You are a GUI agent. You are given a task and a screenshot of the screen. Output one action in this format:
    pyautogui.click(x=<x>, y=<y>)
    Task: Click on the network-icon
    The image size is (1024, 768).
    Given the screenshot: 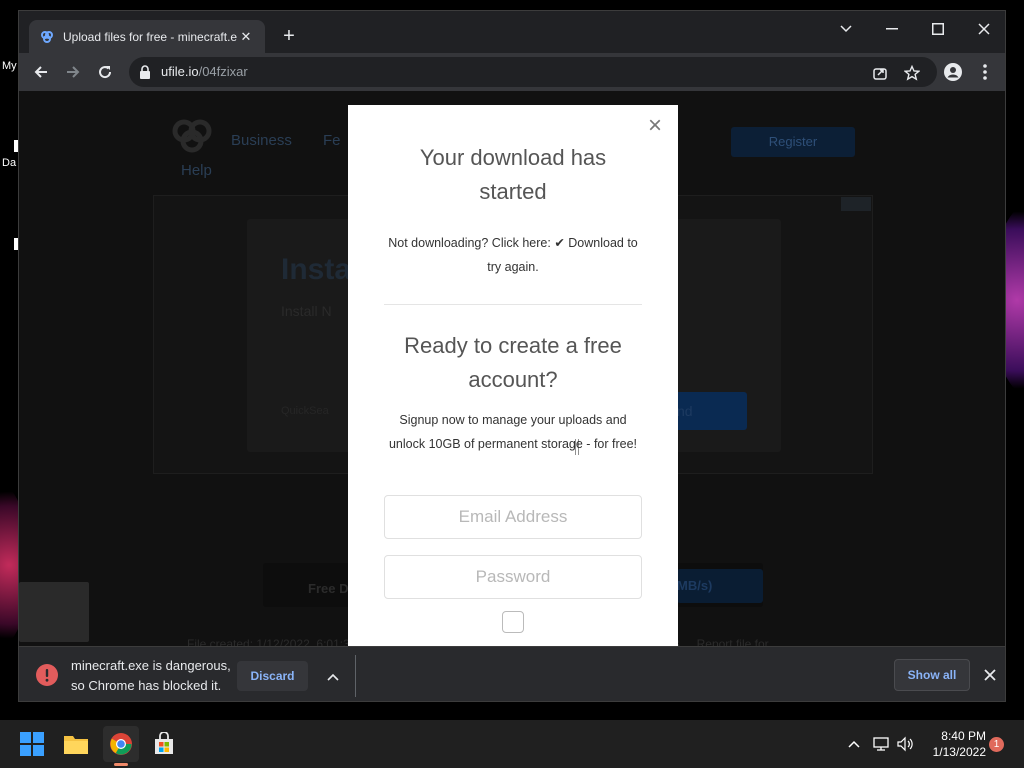 What is the action you would take?
    pyautogui.click(x=881, y=744)
    